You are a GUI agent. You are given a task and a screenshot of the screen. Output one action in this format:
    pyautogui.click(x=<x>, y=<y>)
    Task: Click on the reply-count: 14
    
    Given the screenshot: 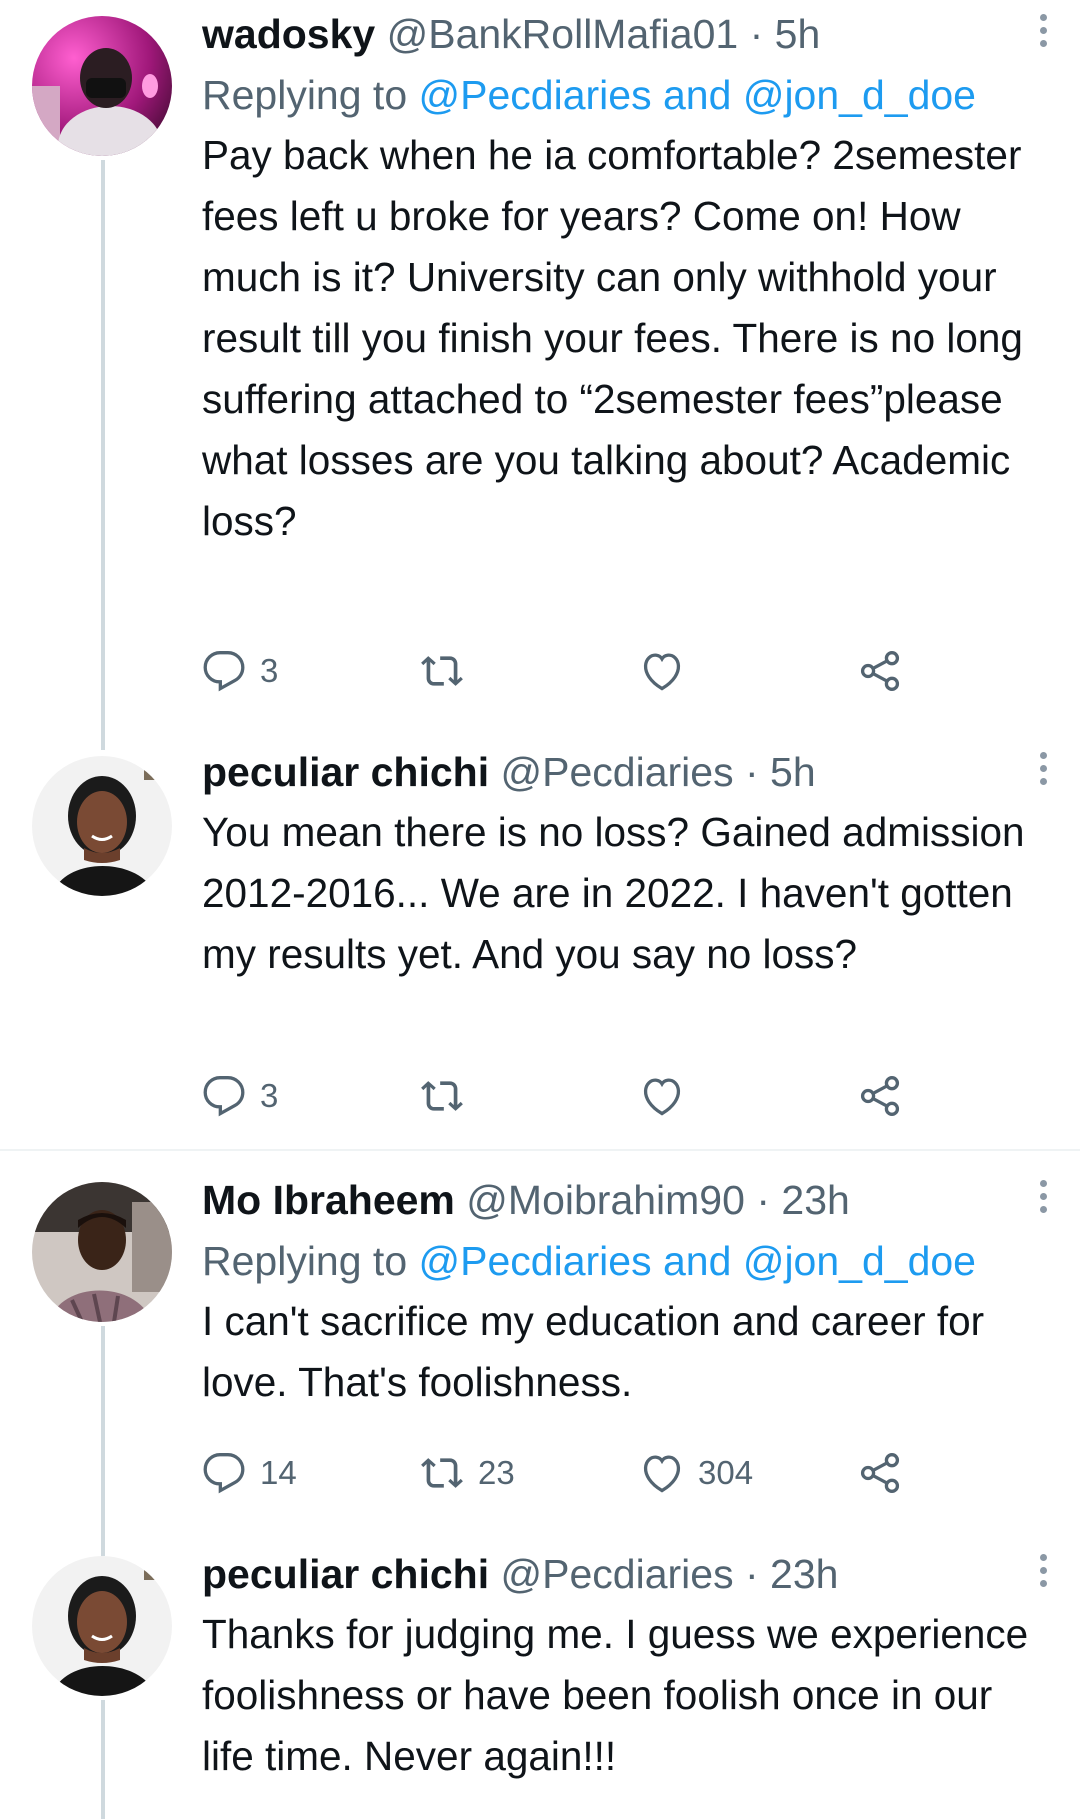 What is the action you would take?
    pyautogui.click(x=278, y=1472)
    